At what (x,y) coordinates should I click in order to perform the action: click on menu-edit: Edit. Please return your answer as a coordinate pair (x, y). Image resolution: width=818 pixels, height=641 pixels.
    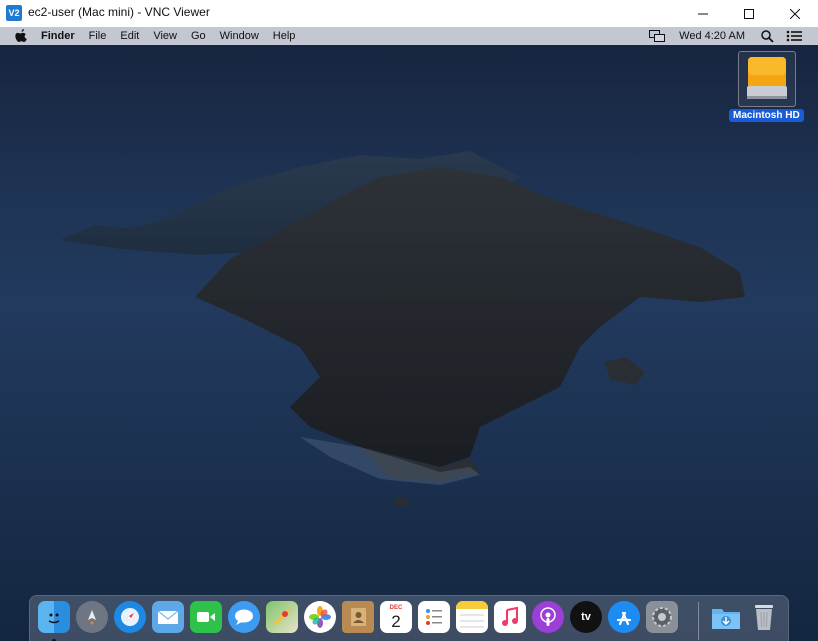
    Looking at the image, I should click on (129, 36).